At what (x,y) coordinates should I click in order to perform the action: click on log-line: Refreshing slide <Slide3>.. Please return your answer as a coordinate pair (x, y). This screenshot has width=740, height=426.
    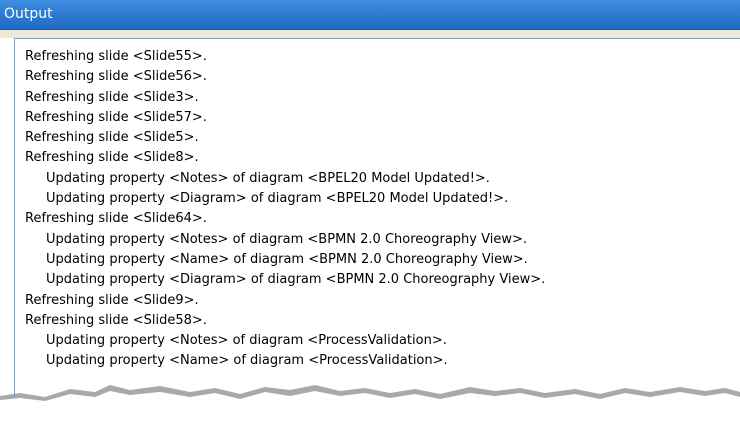
    Looking at the image, I should click on (112, 97).